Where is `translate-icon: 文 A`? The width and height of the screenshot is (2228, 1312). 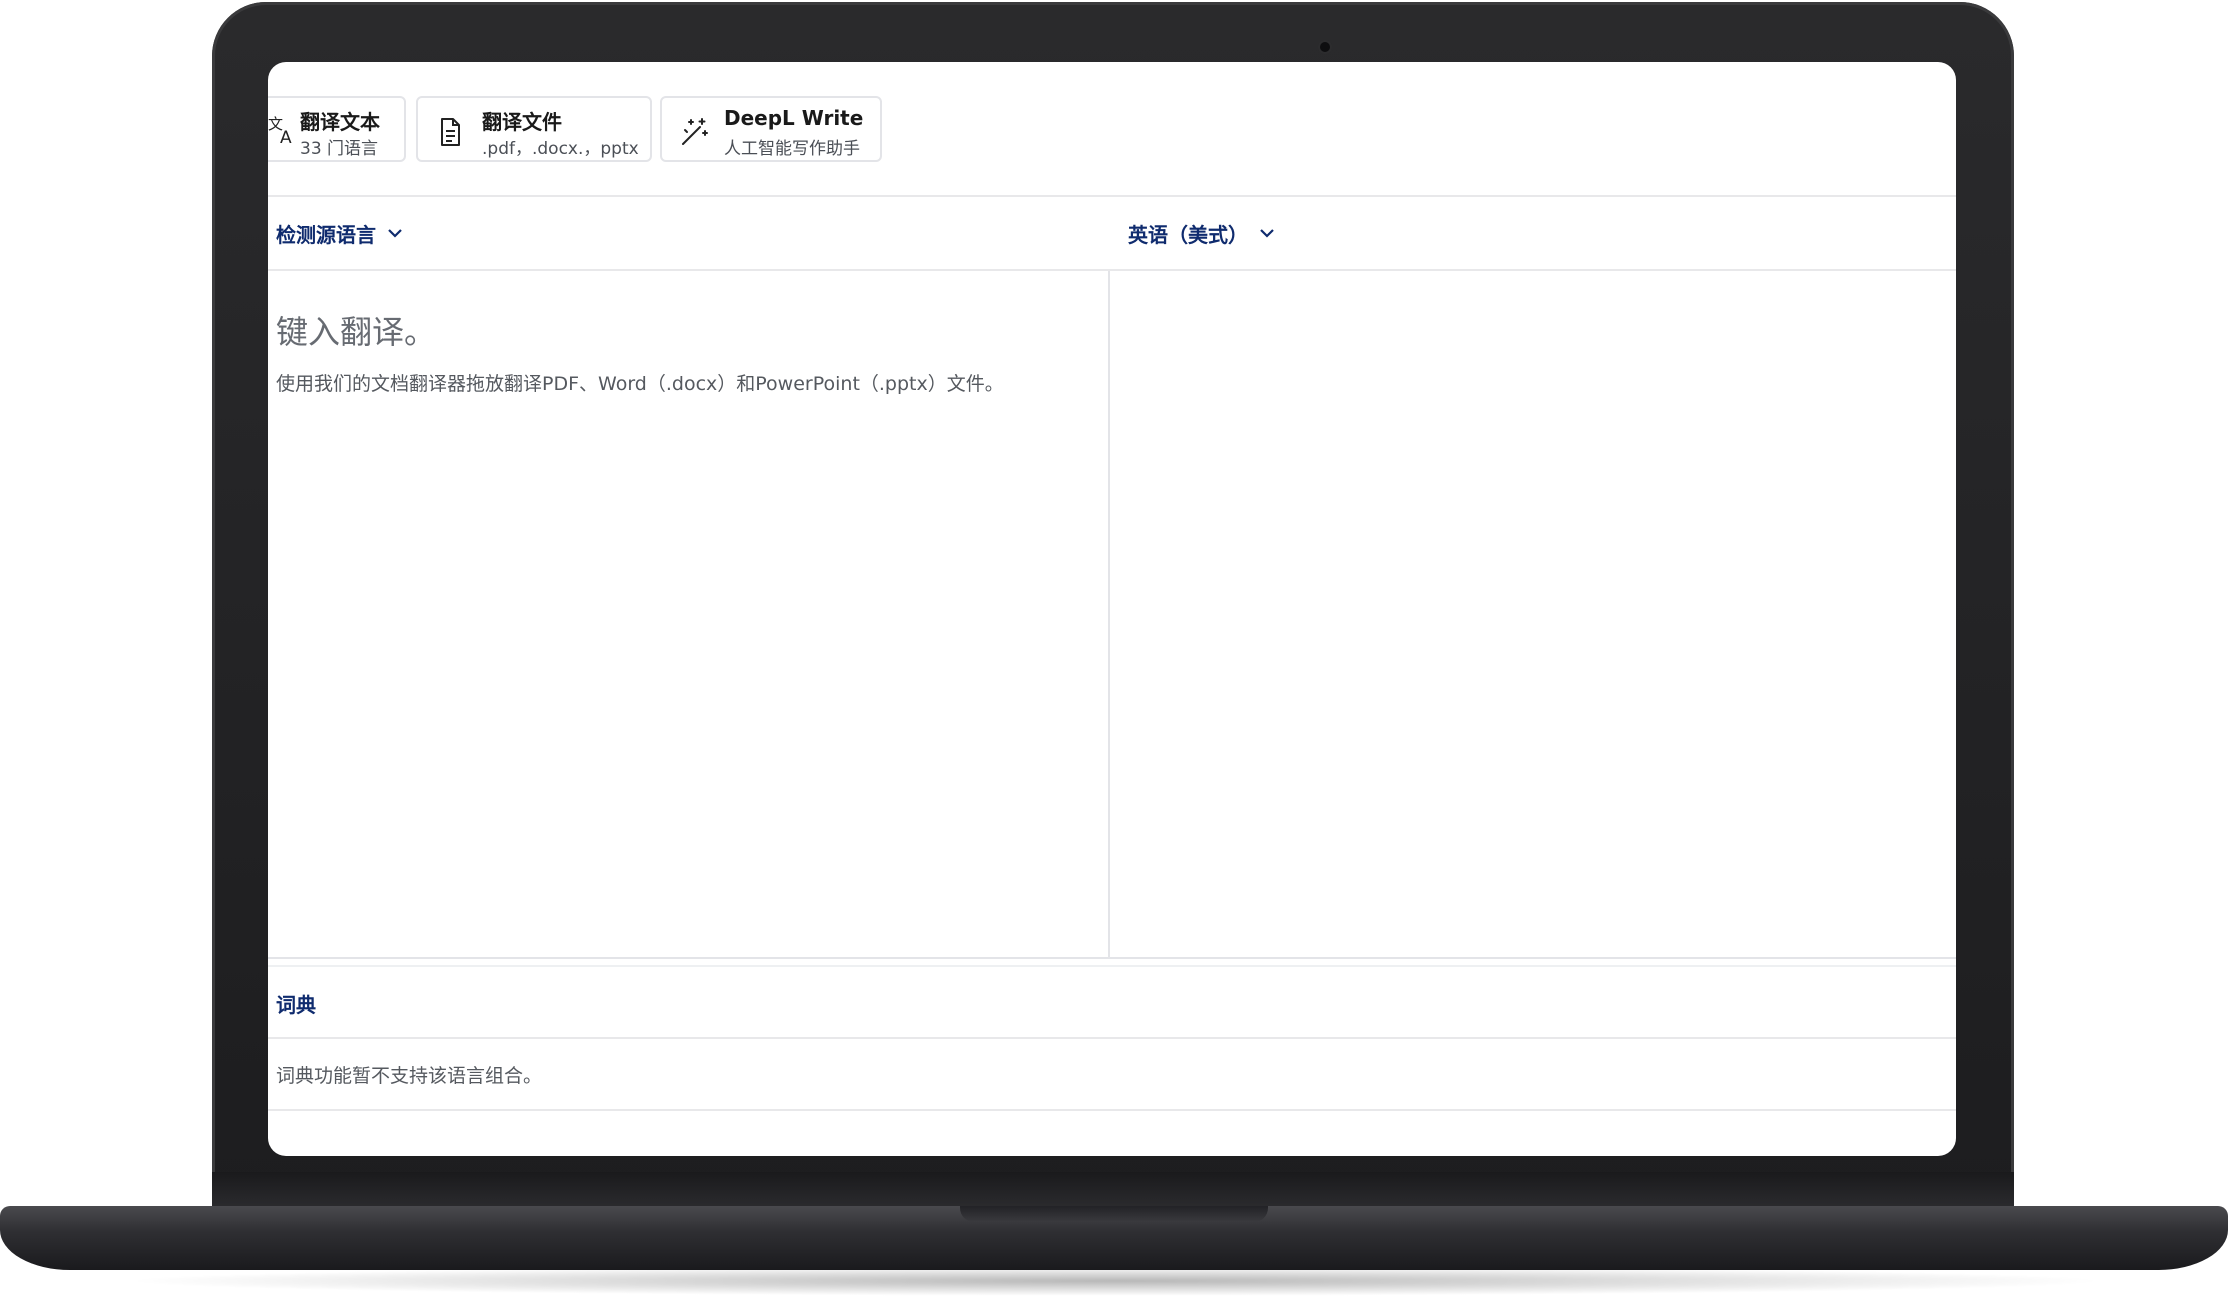
translate-icon: 文 A is located at coordinates (283, 131).